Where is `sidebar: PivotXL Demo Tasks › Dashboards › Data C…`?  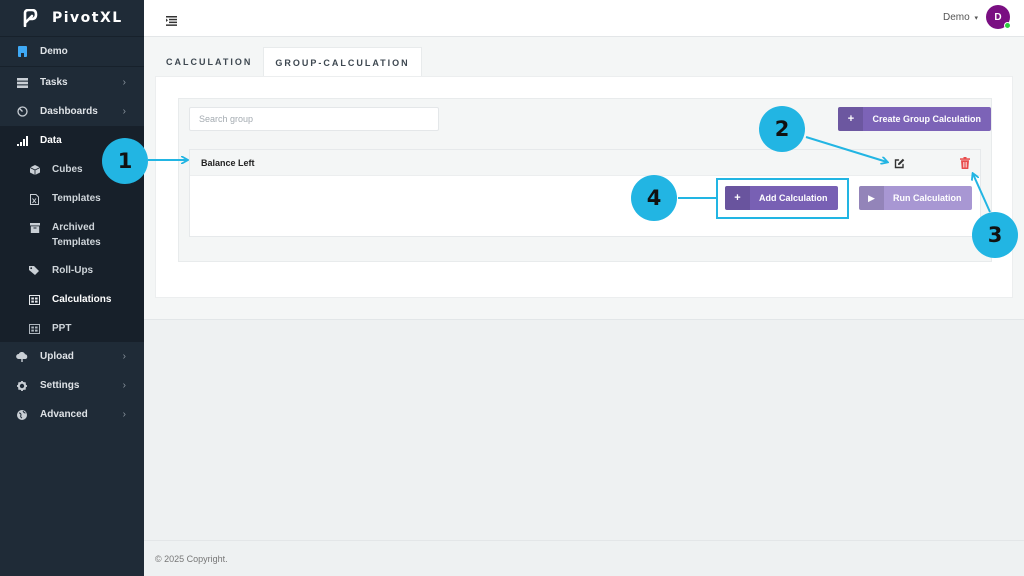 sidebar: PivotXL Demo Tasks › Dashboards › Data C… is located at coordinates (72, 288).